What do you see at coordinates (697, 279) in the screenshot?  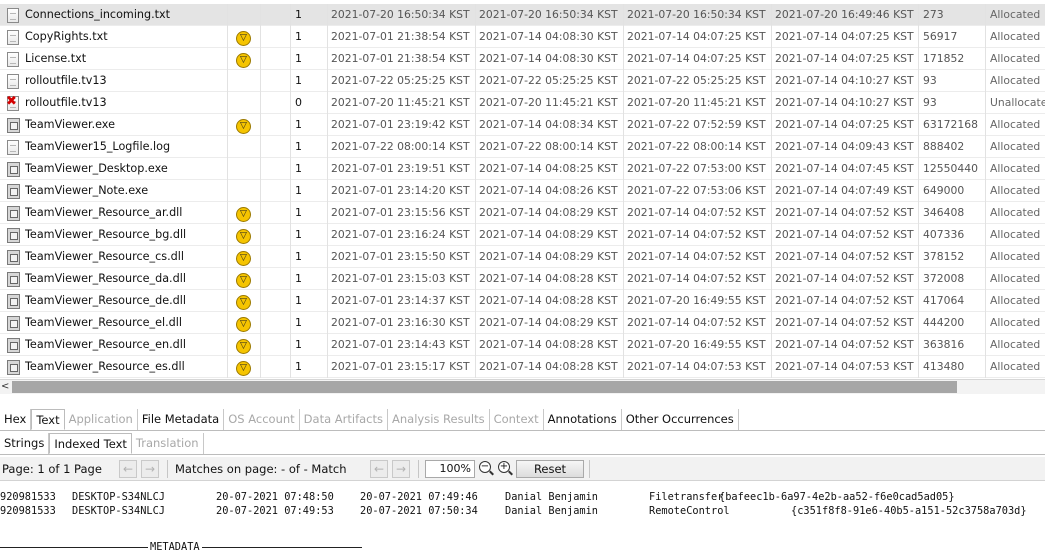 I see `access-time-cell: 2021-07-14 04:07:52 KST` at bounding box center [697, 279].